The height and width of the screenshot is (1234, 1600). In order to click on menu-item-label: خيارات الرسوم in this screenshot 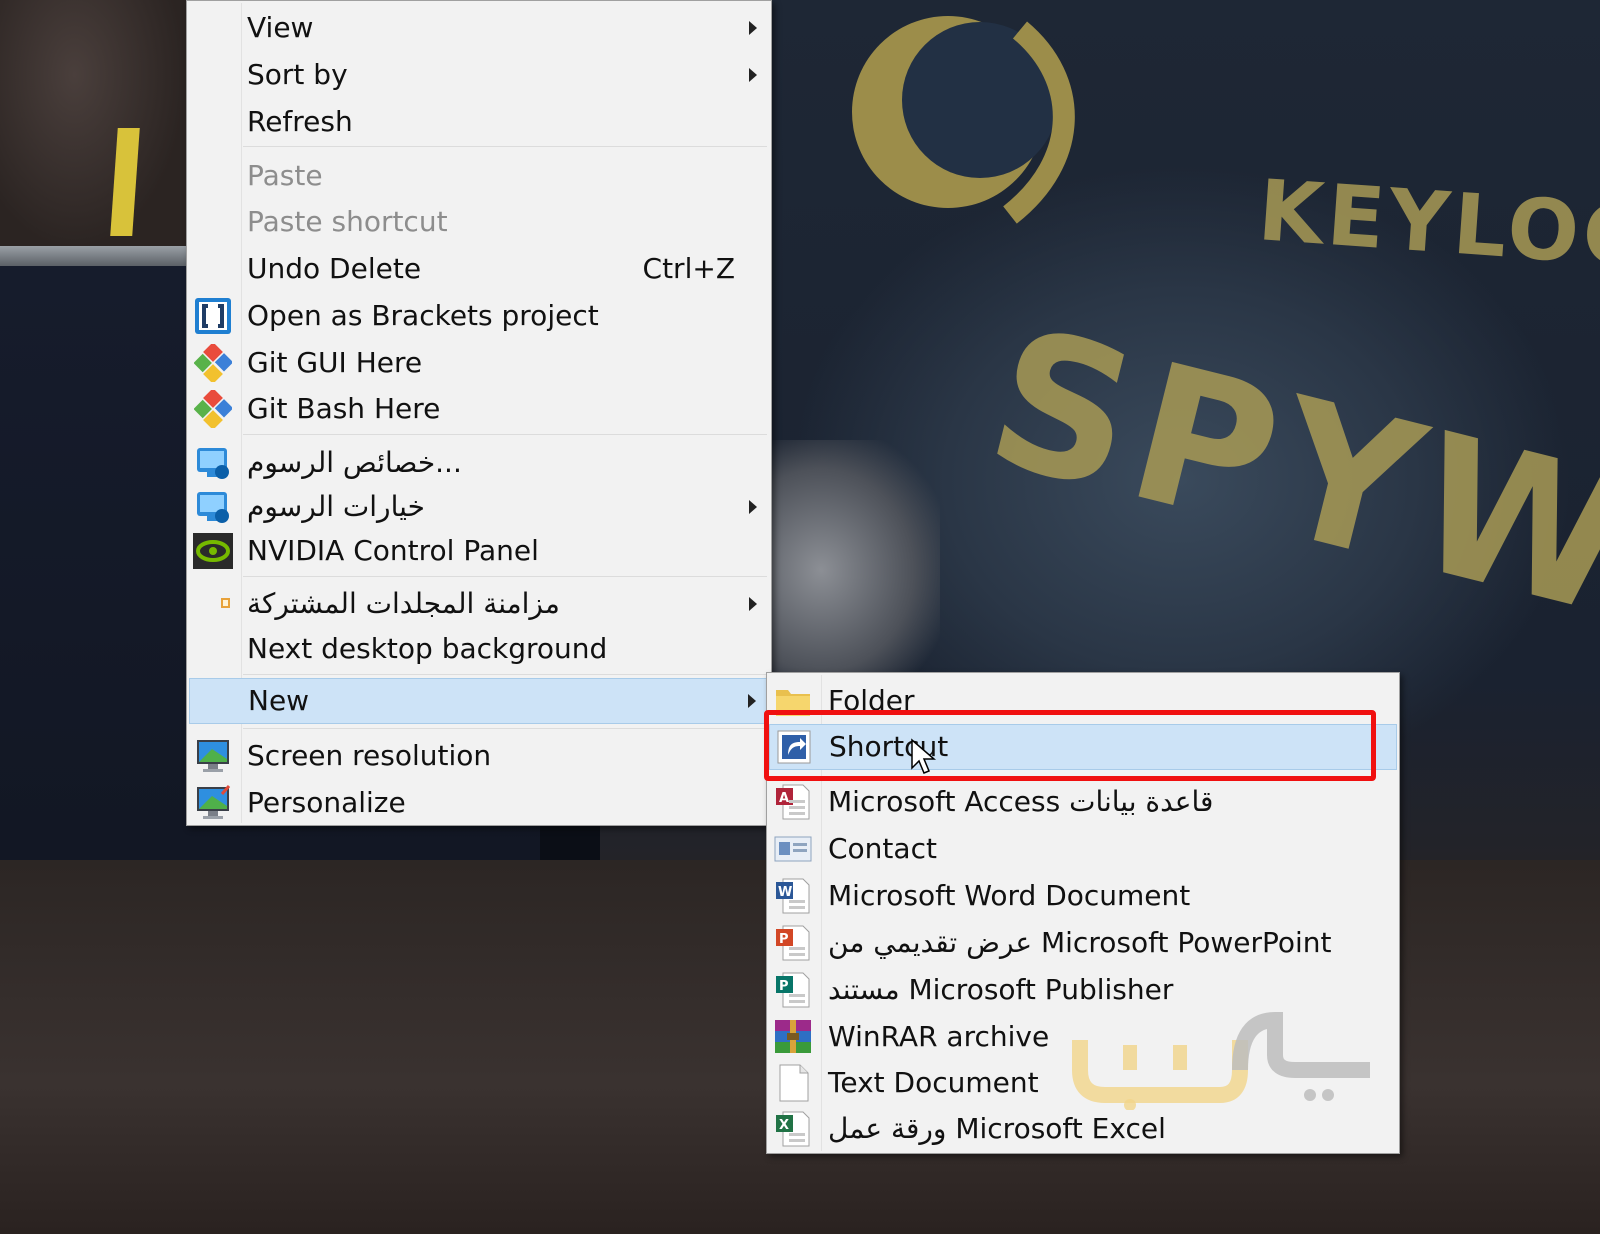, I will do `click(336, 506)`.